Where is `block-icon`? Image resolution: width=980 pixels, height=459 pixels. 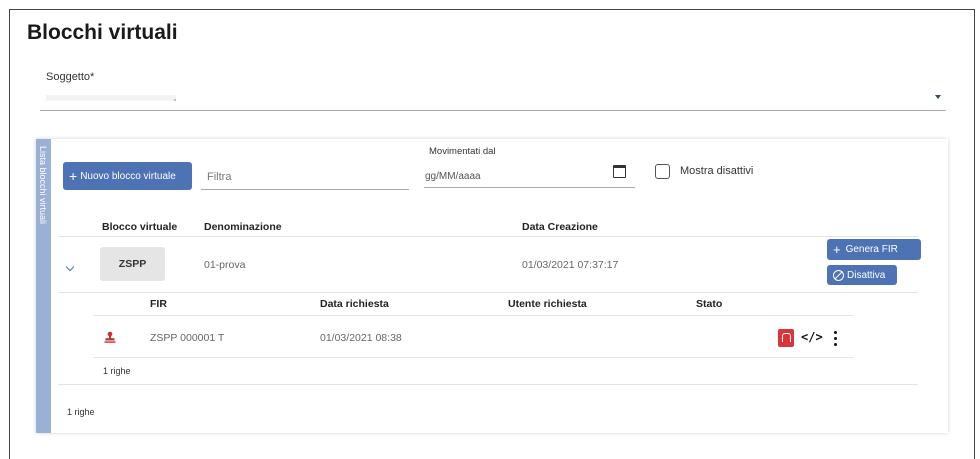
block-icon is located at coordinates (838, 275).